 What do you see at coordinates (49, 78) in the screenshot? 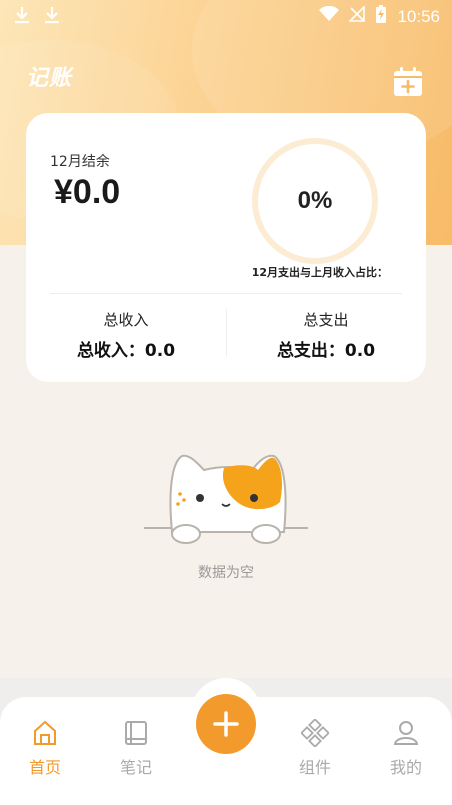
I see `page-title: 记账` at bounding box center [49, 78].